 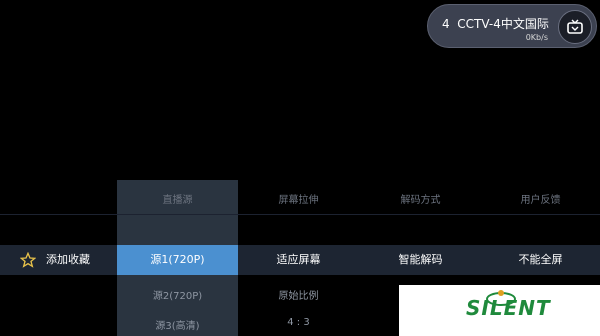 I want to click on watermark-text: SILENT, so click(x=508, y=308).